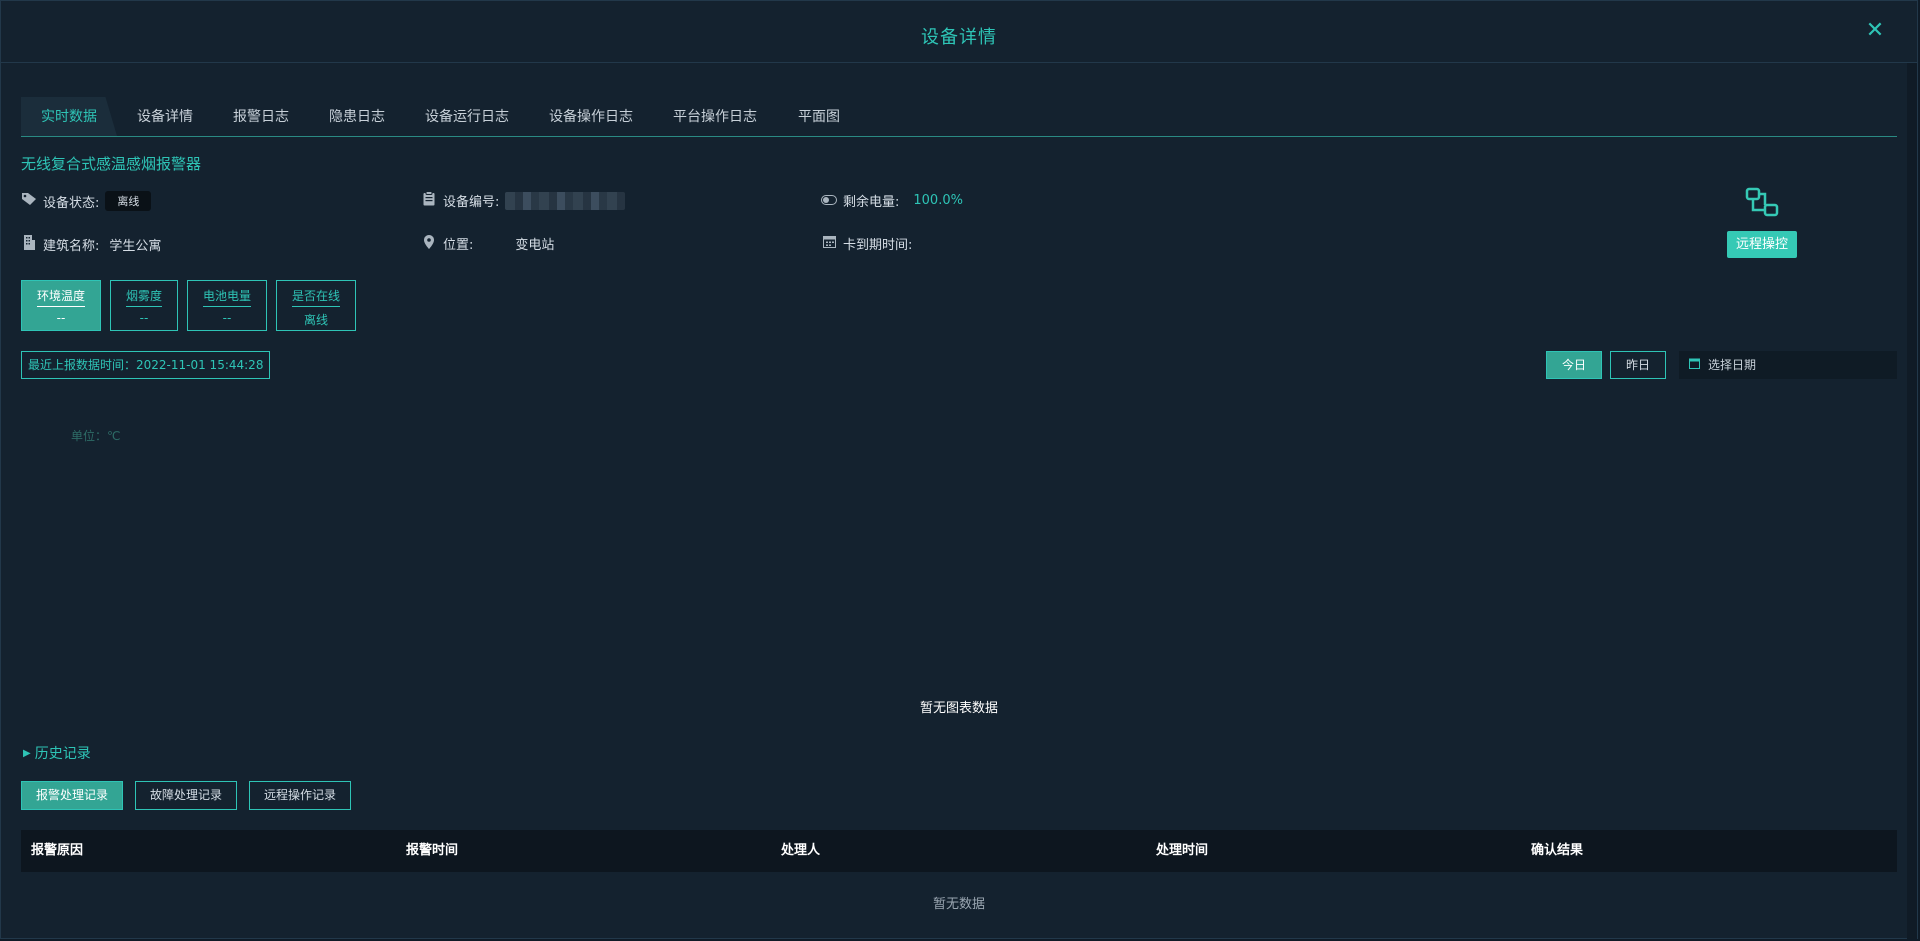  What do you see at coordinates (111, 164) in the screenshot?
I see `device-name: 无线复合式感温感烟报警器` at bounding box center [111, 164].